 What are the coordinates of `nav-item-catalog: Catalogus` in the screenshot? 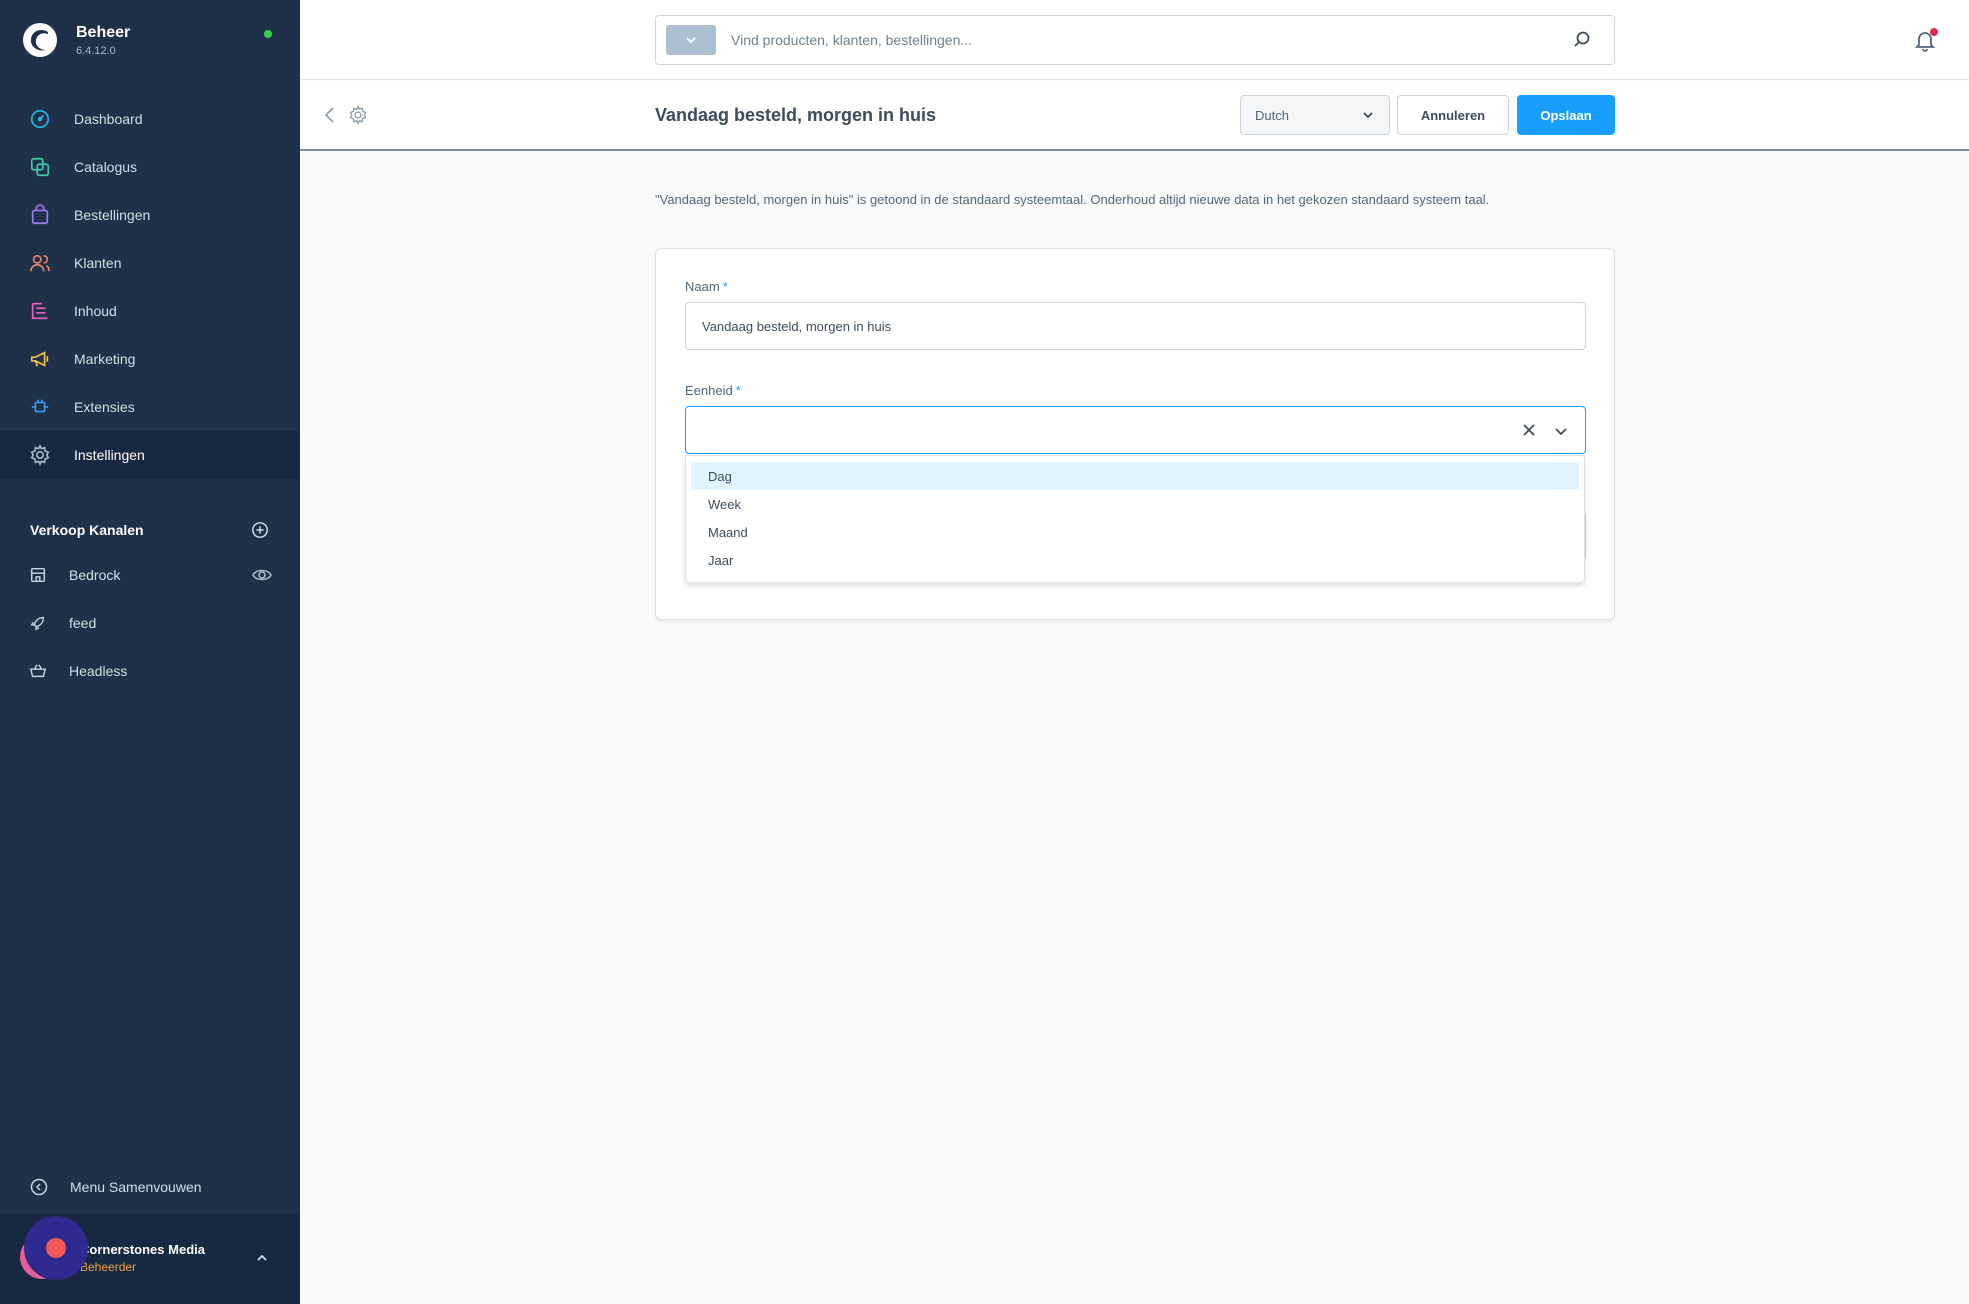 It's located at (150, 167).